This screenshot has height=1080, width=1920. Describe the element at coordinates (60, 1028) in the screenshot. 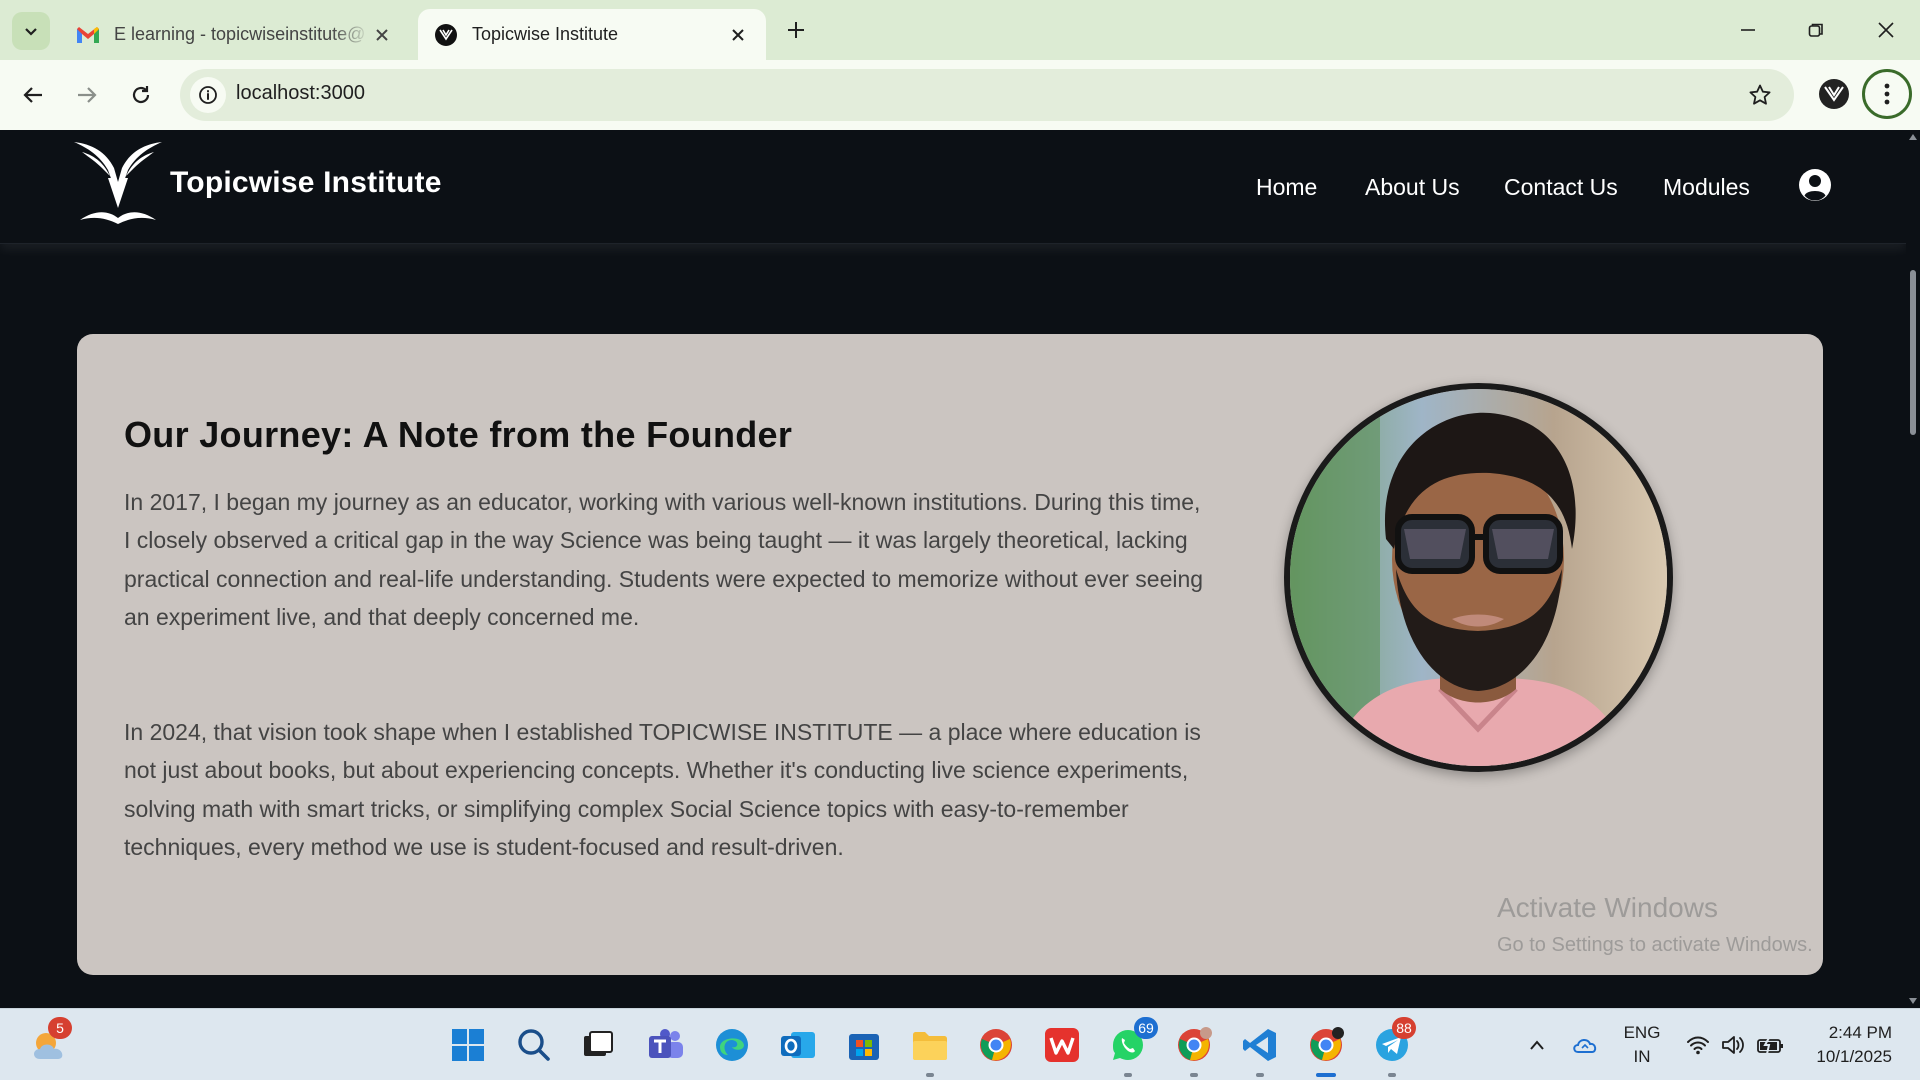

I see `weather-badge: 5` at that location.